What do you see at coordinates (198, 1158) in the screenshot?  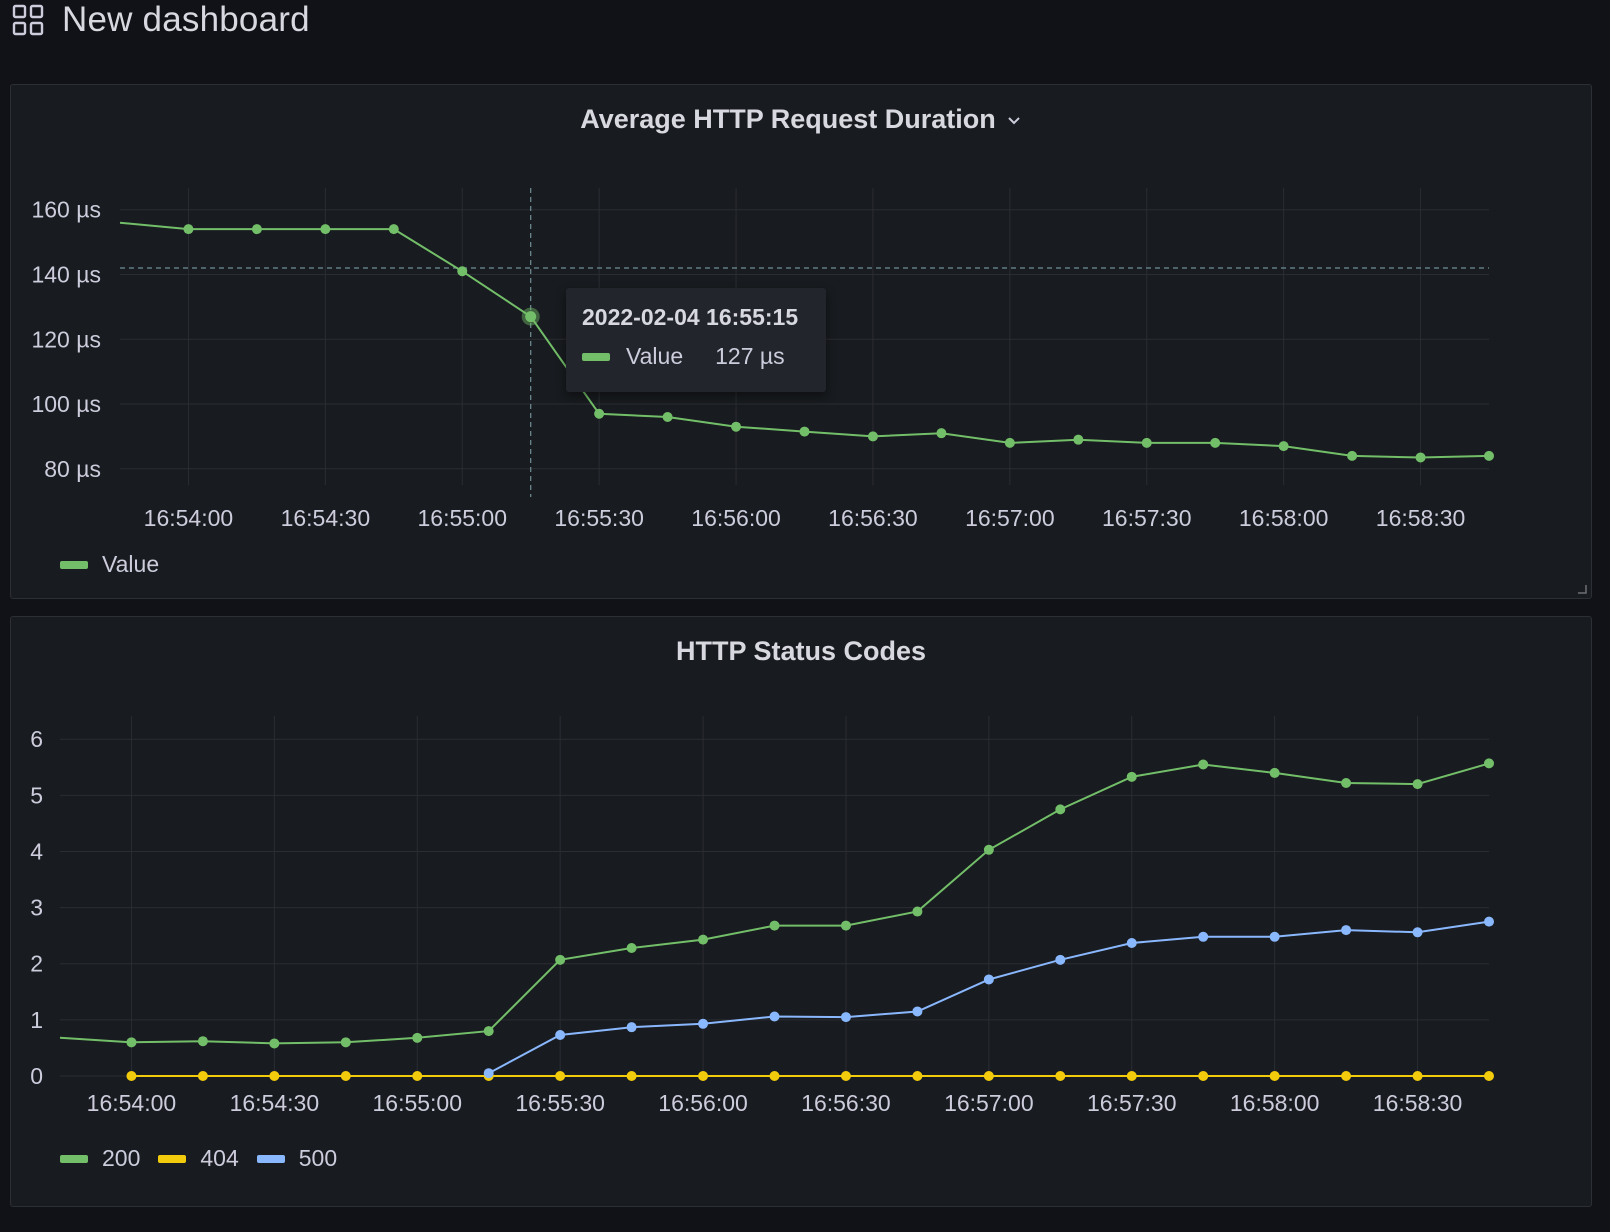 I see `legend-item-404: 404` at bounding box center [198, 1158].